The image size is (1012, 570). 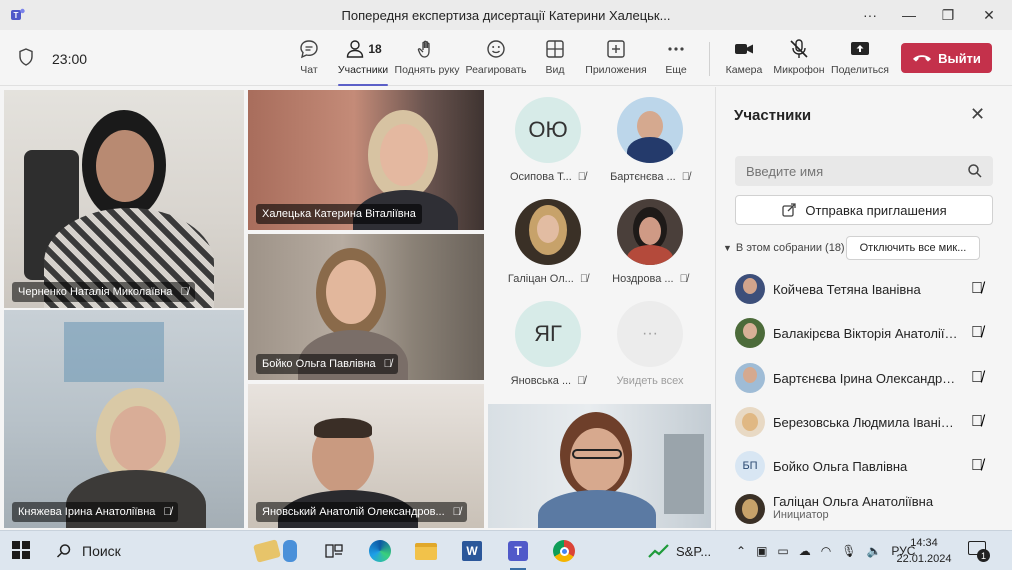 I want to click on mic-icon: 🎙, so click(x=848, y=551).